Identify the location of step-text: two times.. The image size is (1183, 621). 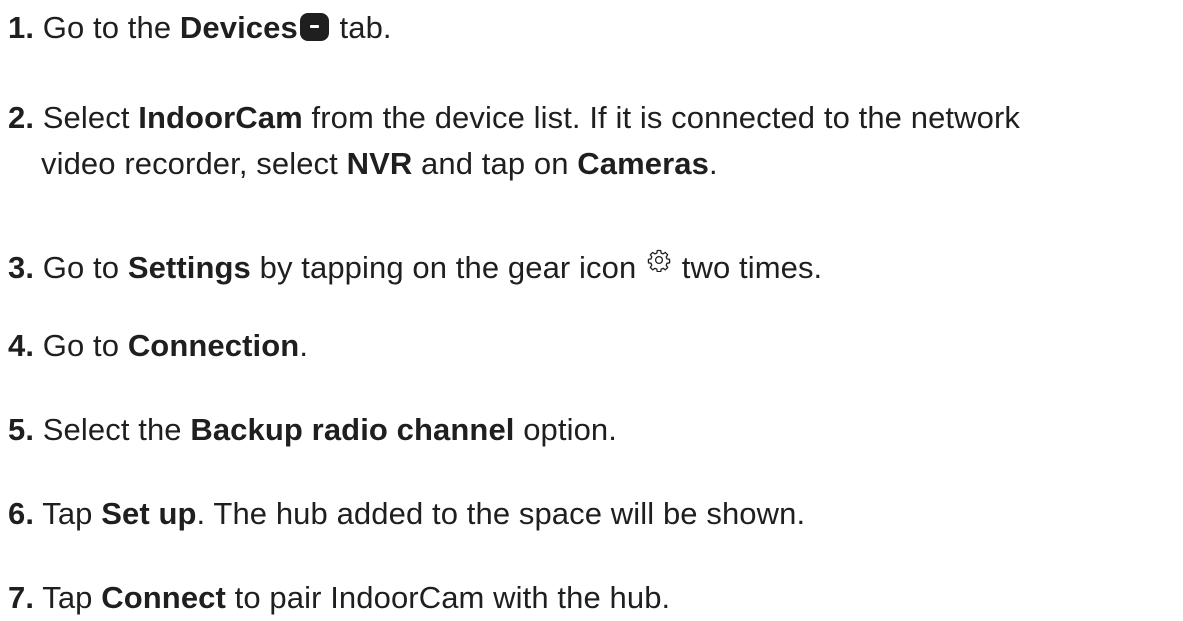
(748, 267).